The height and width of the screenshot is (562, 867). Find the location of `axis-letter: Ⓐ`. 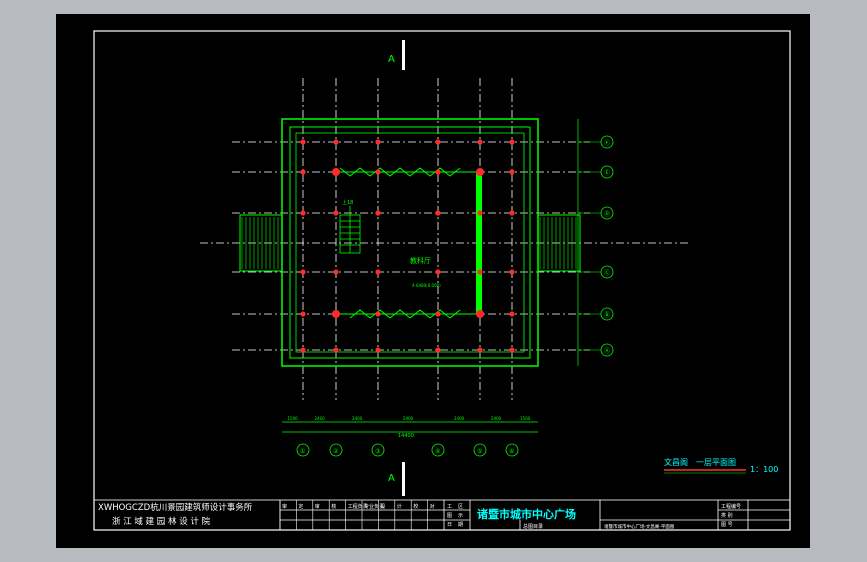

axis-letter: Ⓐ is located at coordinates (607, 351).